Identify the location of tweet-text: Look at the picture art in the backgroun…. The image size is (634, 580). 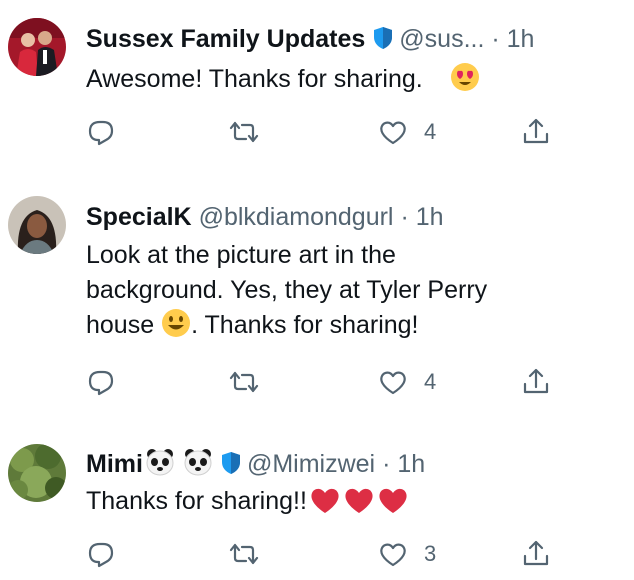
(346, 290).